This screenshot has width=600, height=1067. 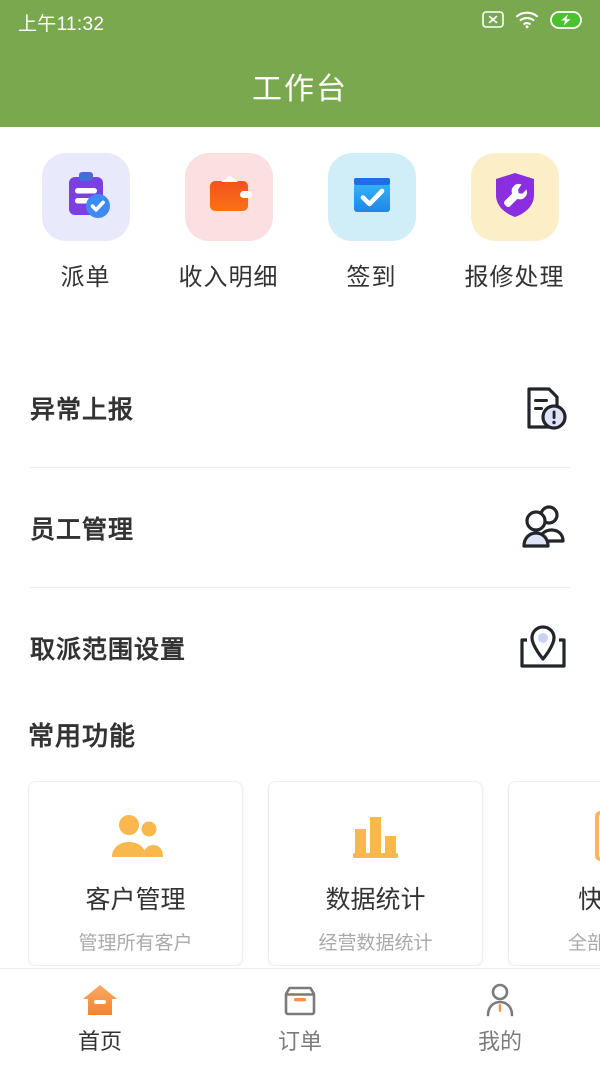 I want to click on menu-row-label: 员工管理, so click(x=82, y=529).